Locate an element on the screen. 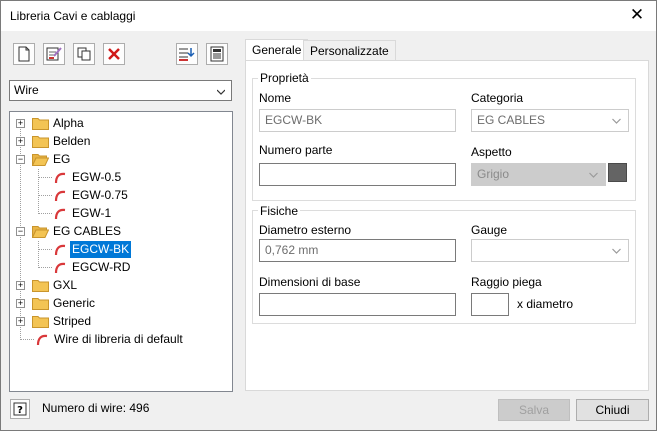 The height and width of the screenshot is (431, 657). import-button is located at coordinates (187, 54).